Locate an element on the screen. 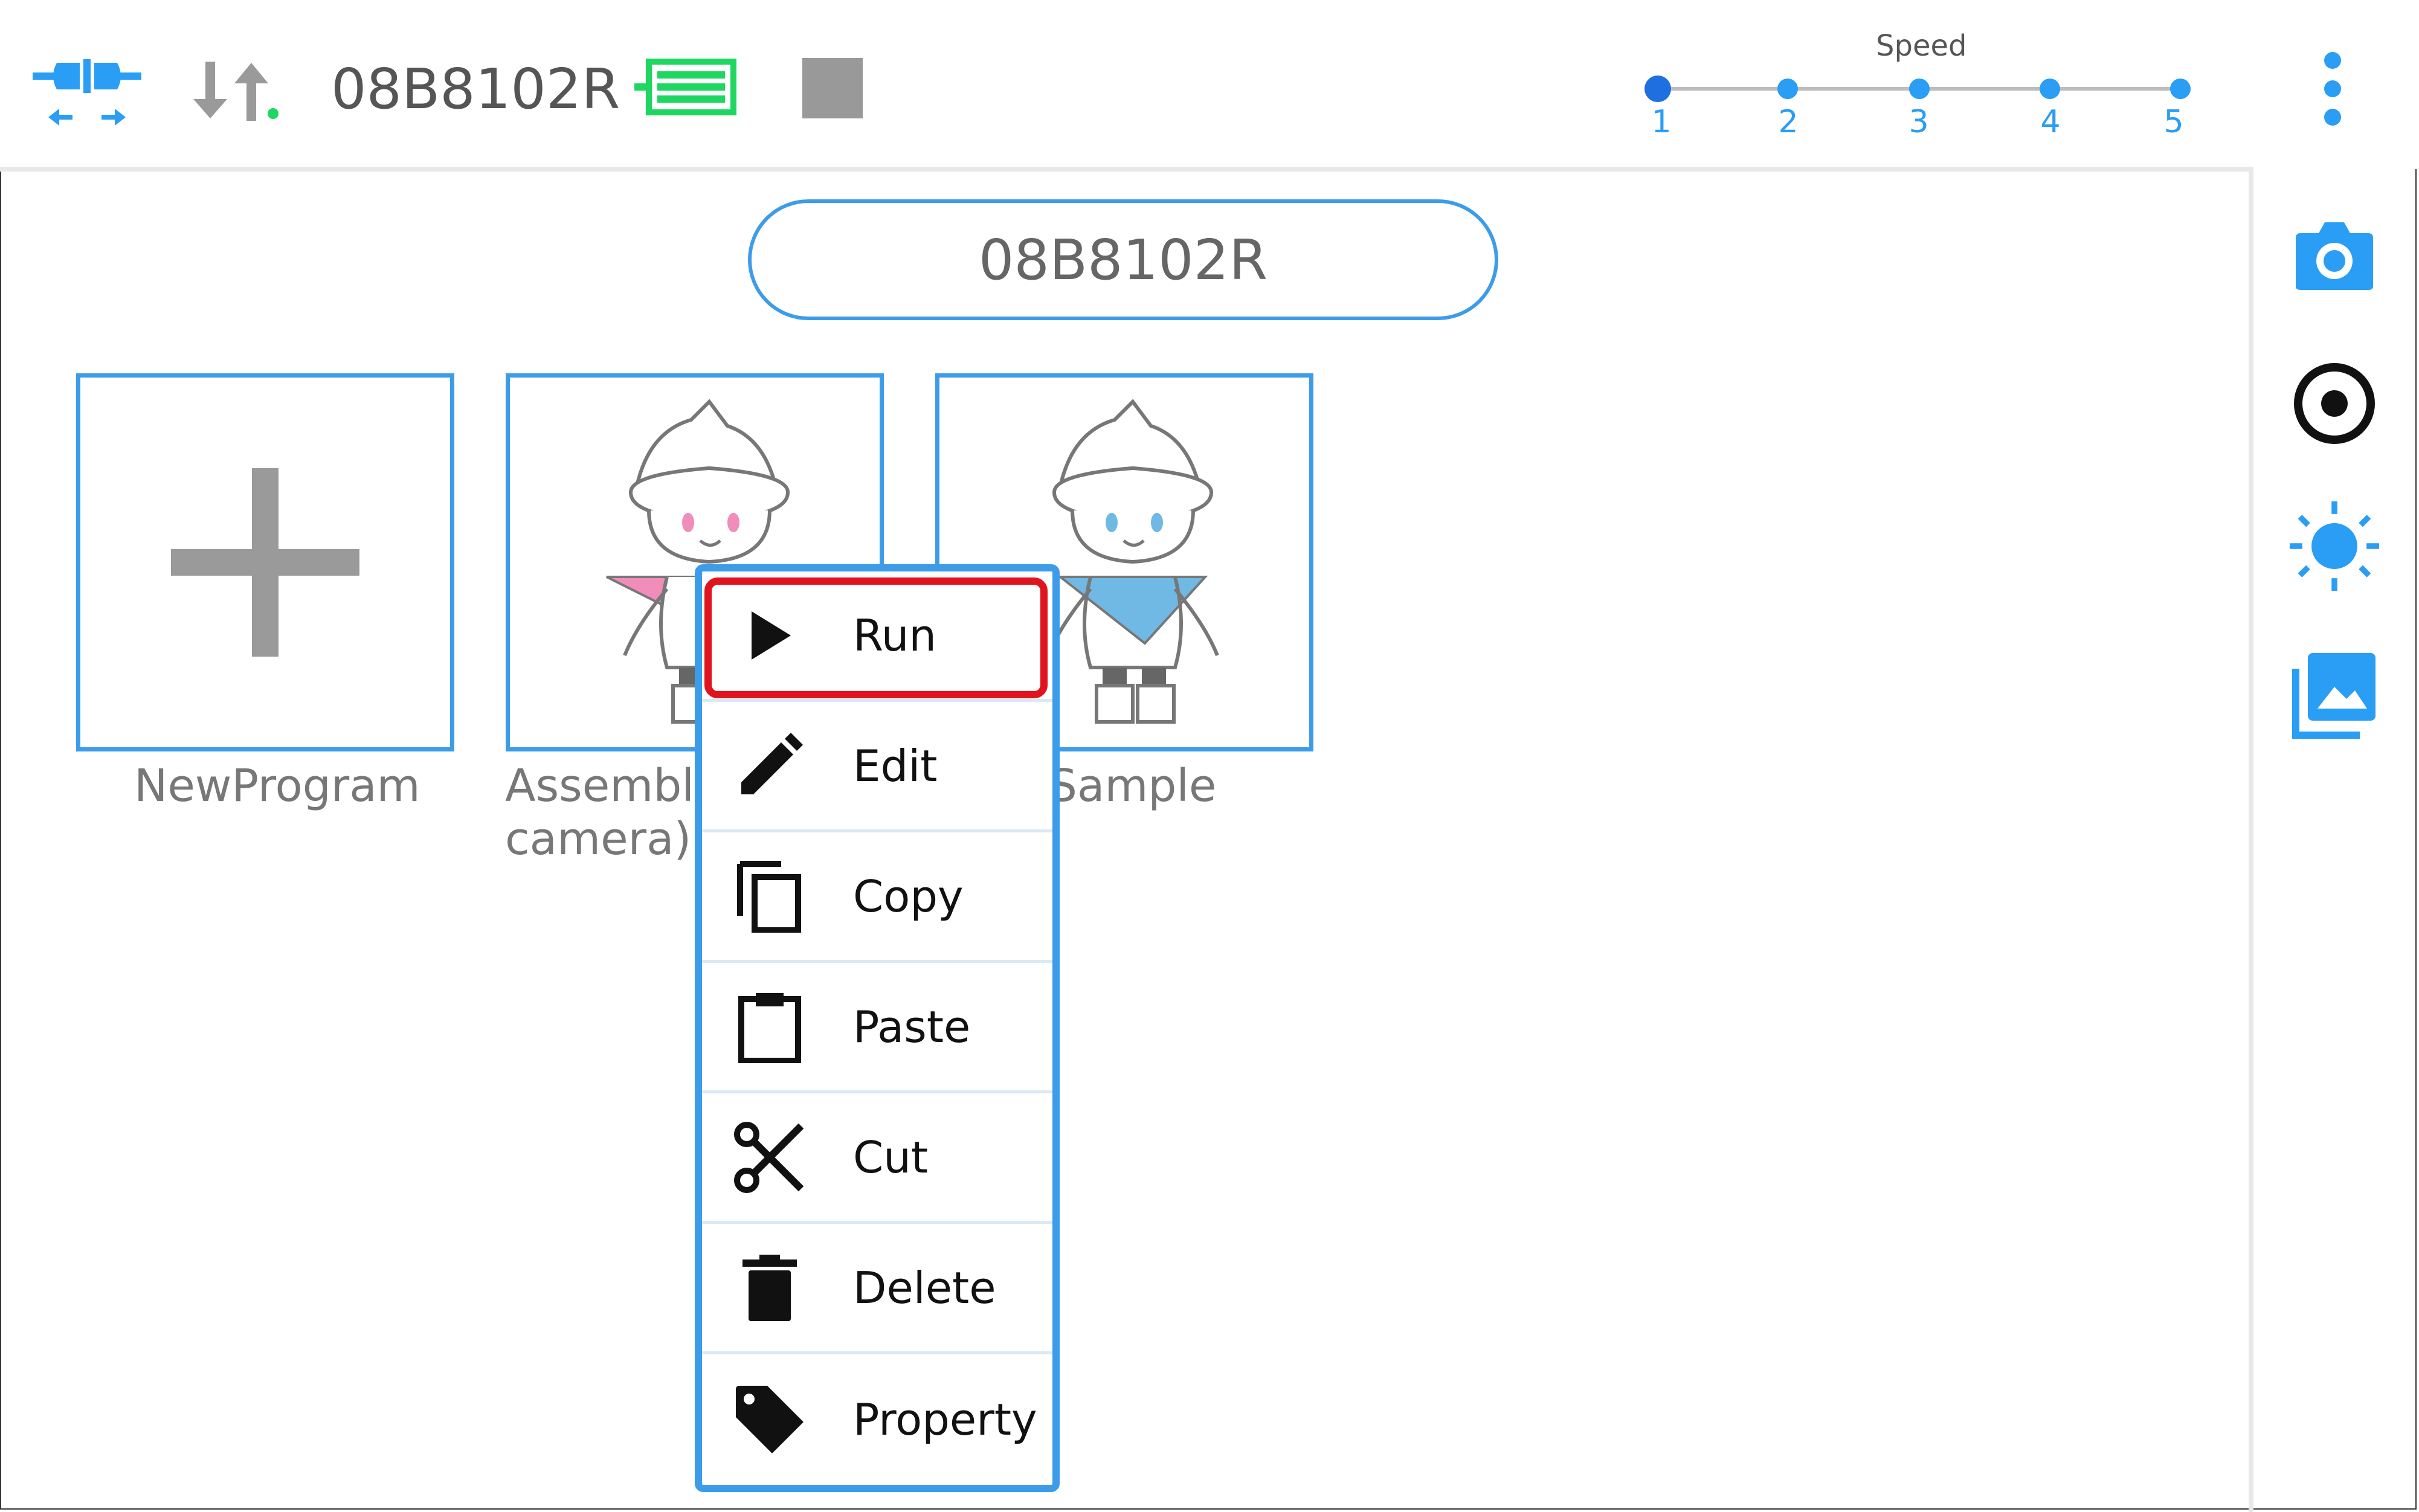 The height and width of the screenshot is (1512, 2419). copy-icon is located at coordinates (770, 896).